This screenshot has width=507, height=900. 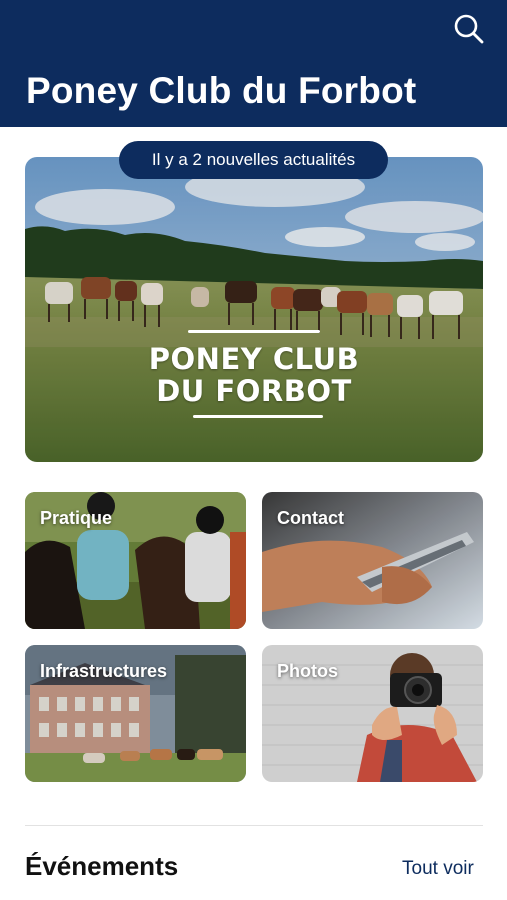 What do you see at coordinates (254, 359) in the screenshot?
I see `hero-logo-line1: PONEY CLUB` at bounding box center [254, 359].